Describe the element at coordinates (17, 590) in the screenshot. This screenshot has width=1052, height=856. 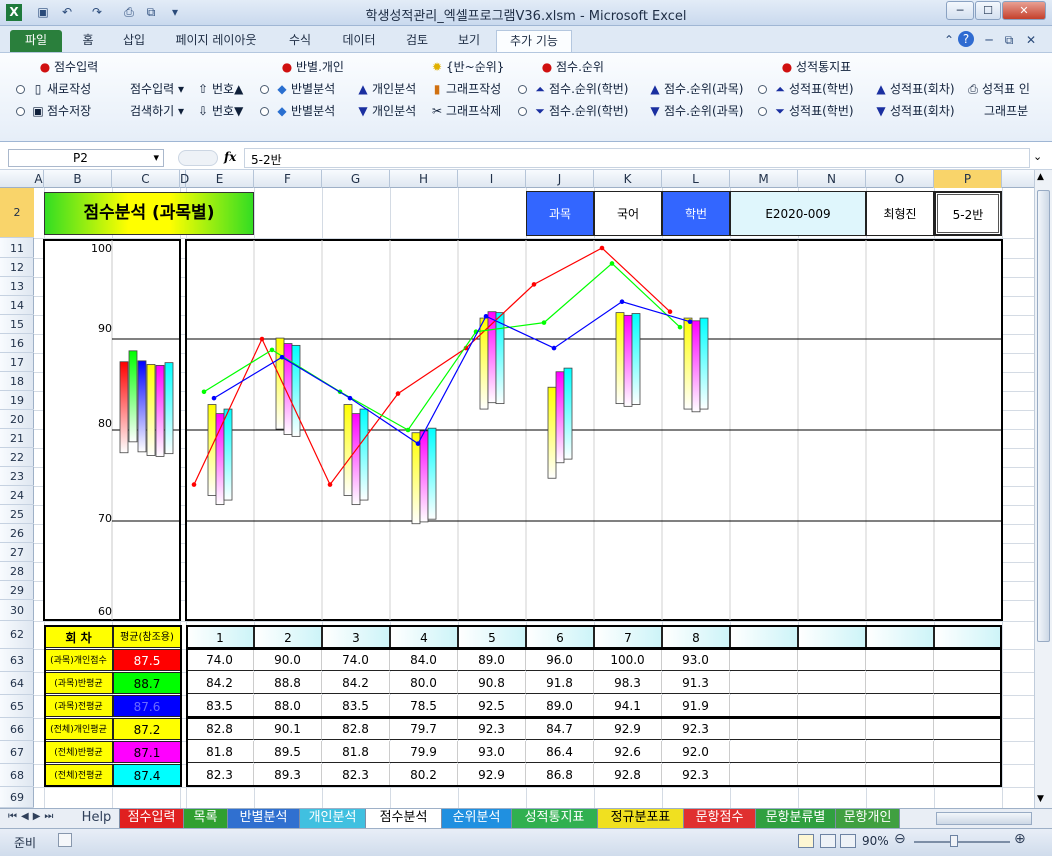
I see `row-header: 29` at that location.